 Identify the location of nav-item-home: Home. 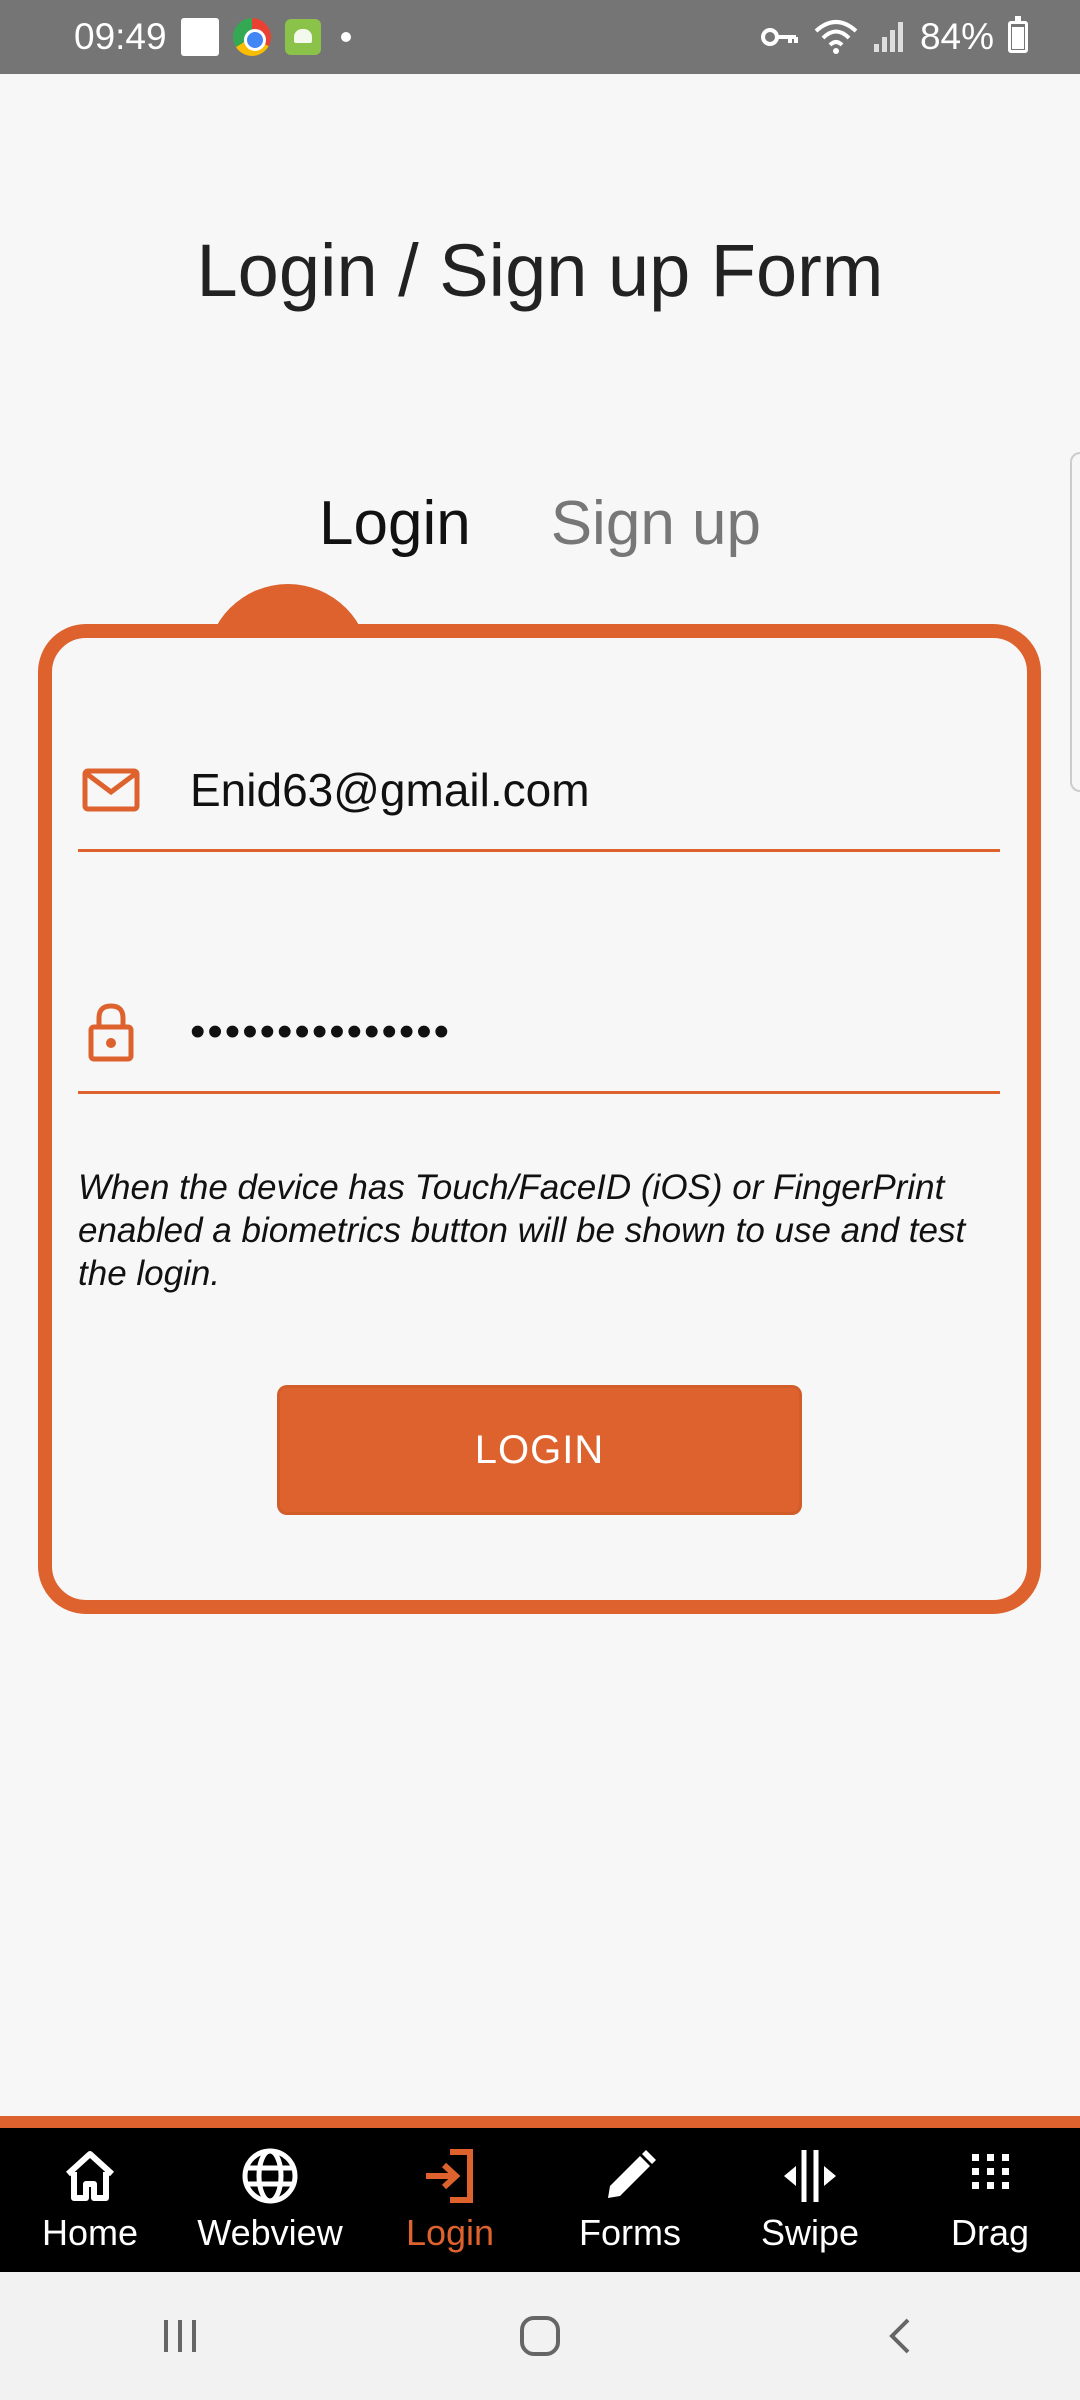
(90, 2200).